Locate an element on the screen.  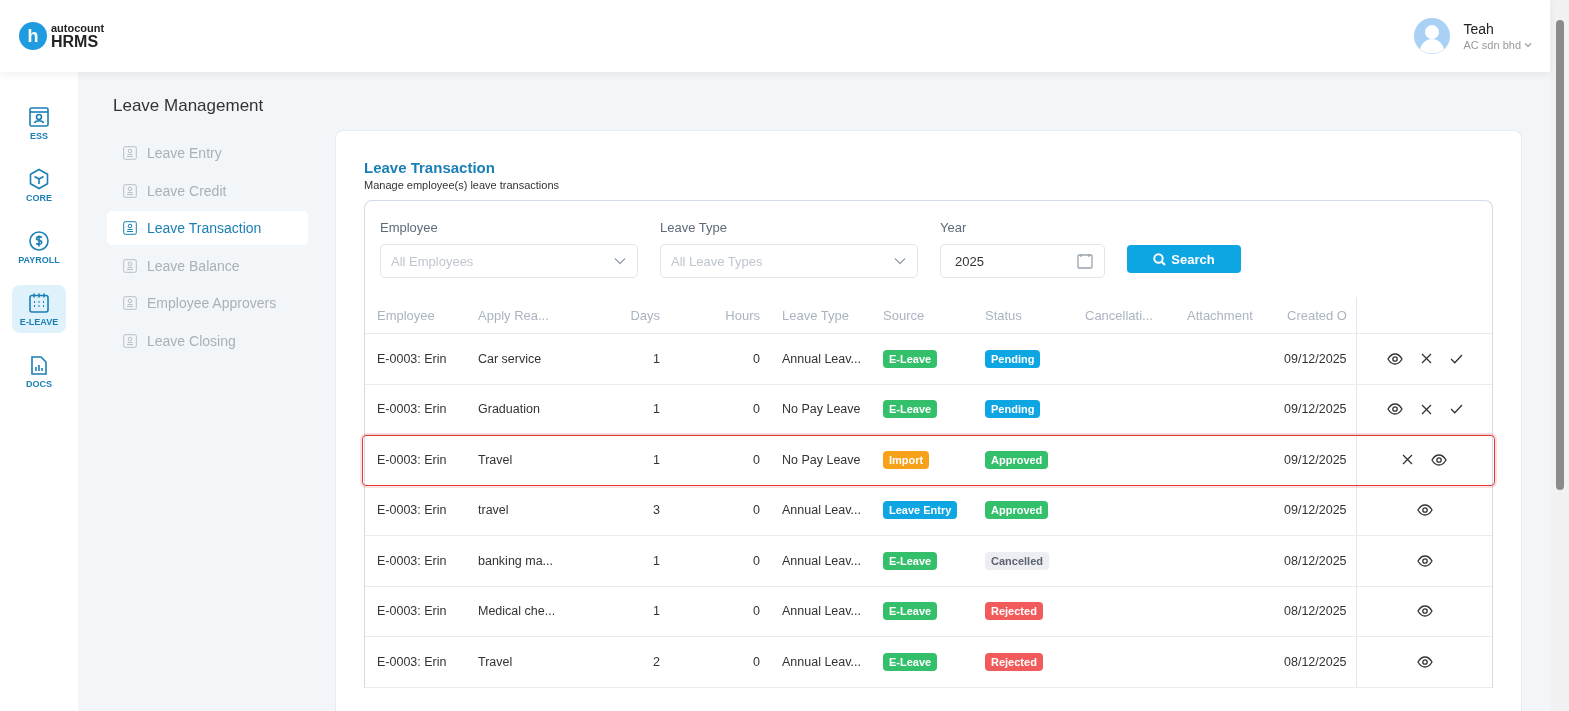
employee-dropdown: All Employees is located at coordinates (509, 261).